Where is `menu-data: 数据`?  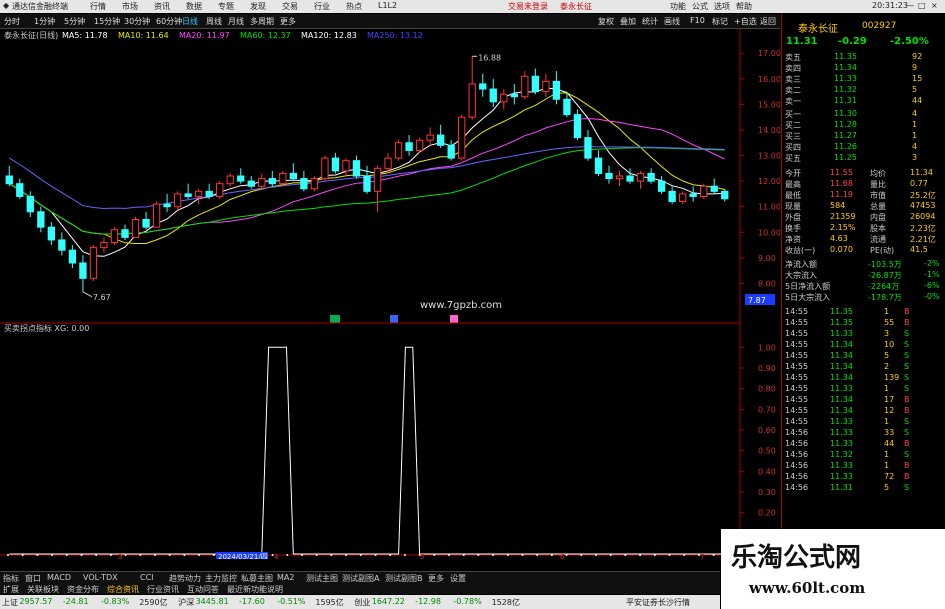
menu-data: 数据 is located at coordinates (194, 6).